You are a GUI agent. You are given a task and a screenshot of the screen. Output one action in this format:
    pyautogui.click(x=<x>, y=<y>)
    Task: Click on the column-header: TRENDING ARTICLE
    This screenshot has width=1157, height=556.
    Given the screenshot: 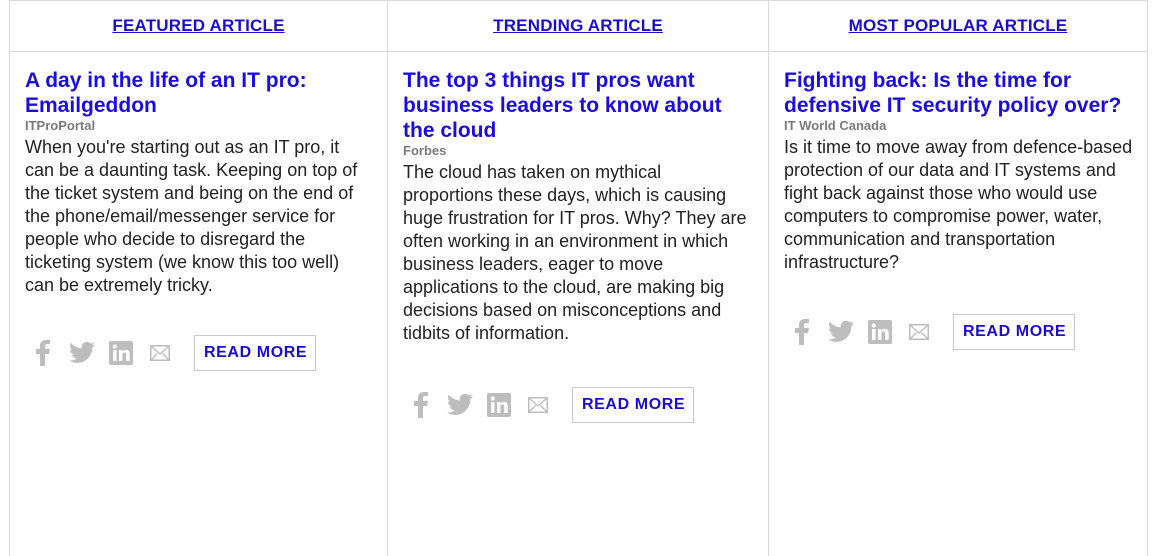 What is the action you would take?
    pyautogui.click(x=578, y=26)
    